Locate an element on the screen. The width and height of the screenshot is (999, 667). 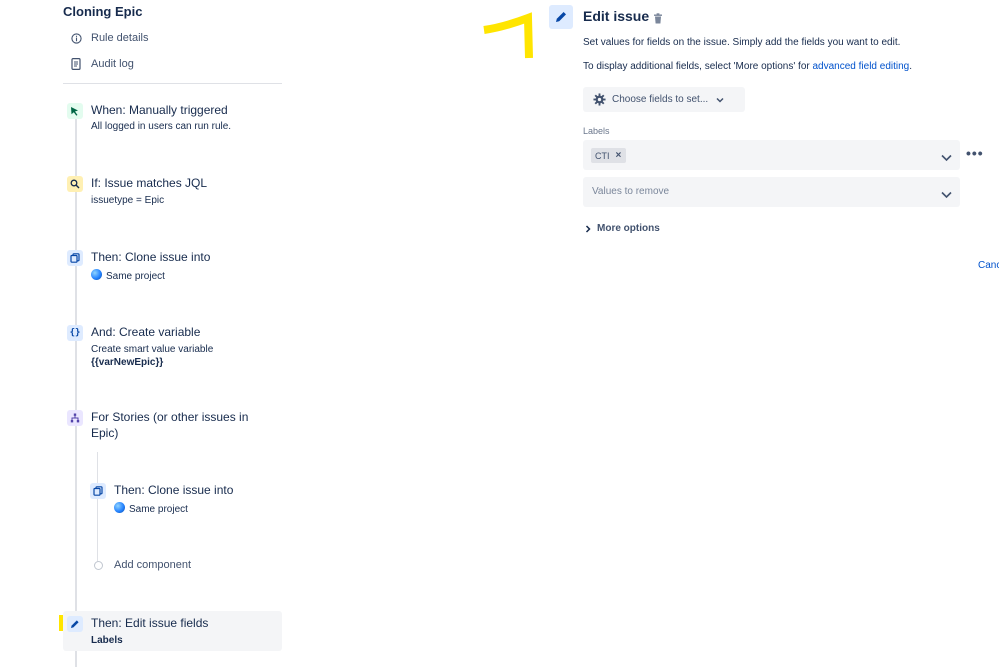
step-create-variable-sub: Create smart value variable is located at coordinates (152, 349).